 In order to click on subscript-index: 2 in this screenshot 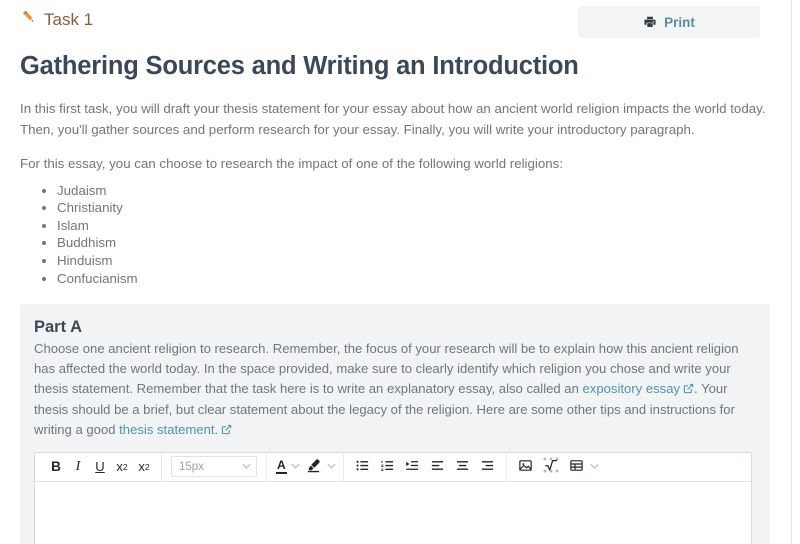, I will do `click(147, 466)`.